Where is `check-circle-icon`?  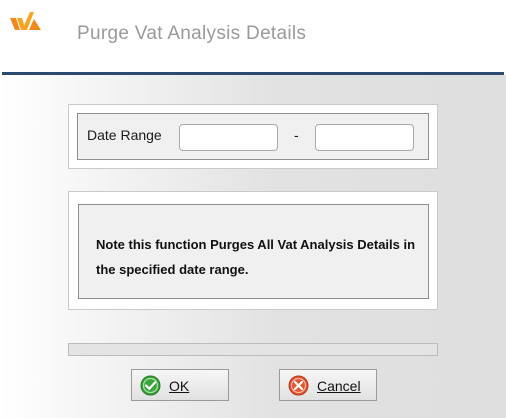
check-circle-icon is located at coordinates (150, 385).